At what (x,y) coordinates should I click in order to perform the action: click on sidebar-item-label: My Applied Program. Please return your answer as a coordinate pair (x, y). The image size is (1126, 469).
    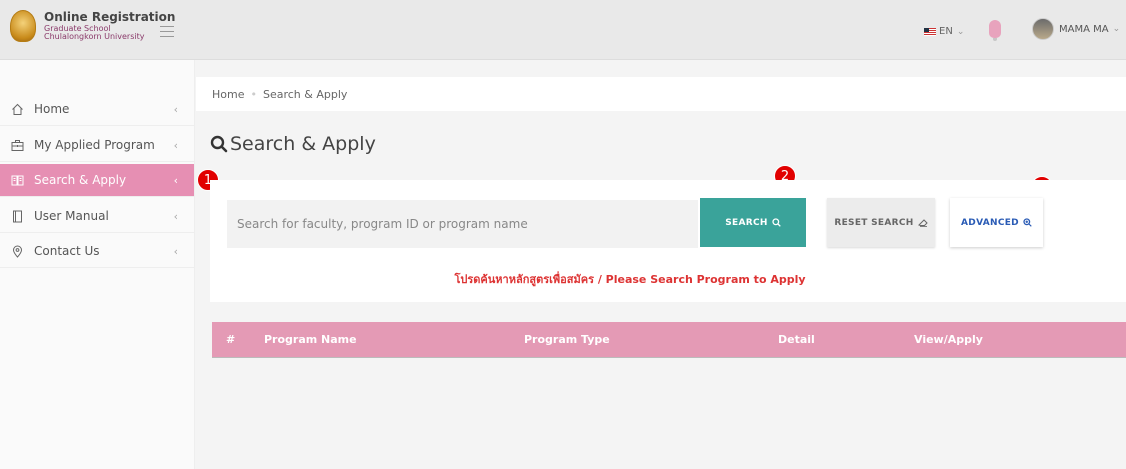
    Looking at the image, I should click on (94, 145).